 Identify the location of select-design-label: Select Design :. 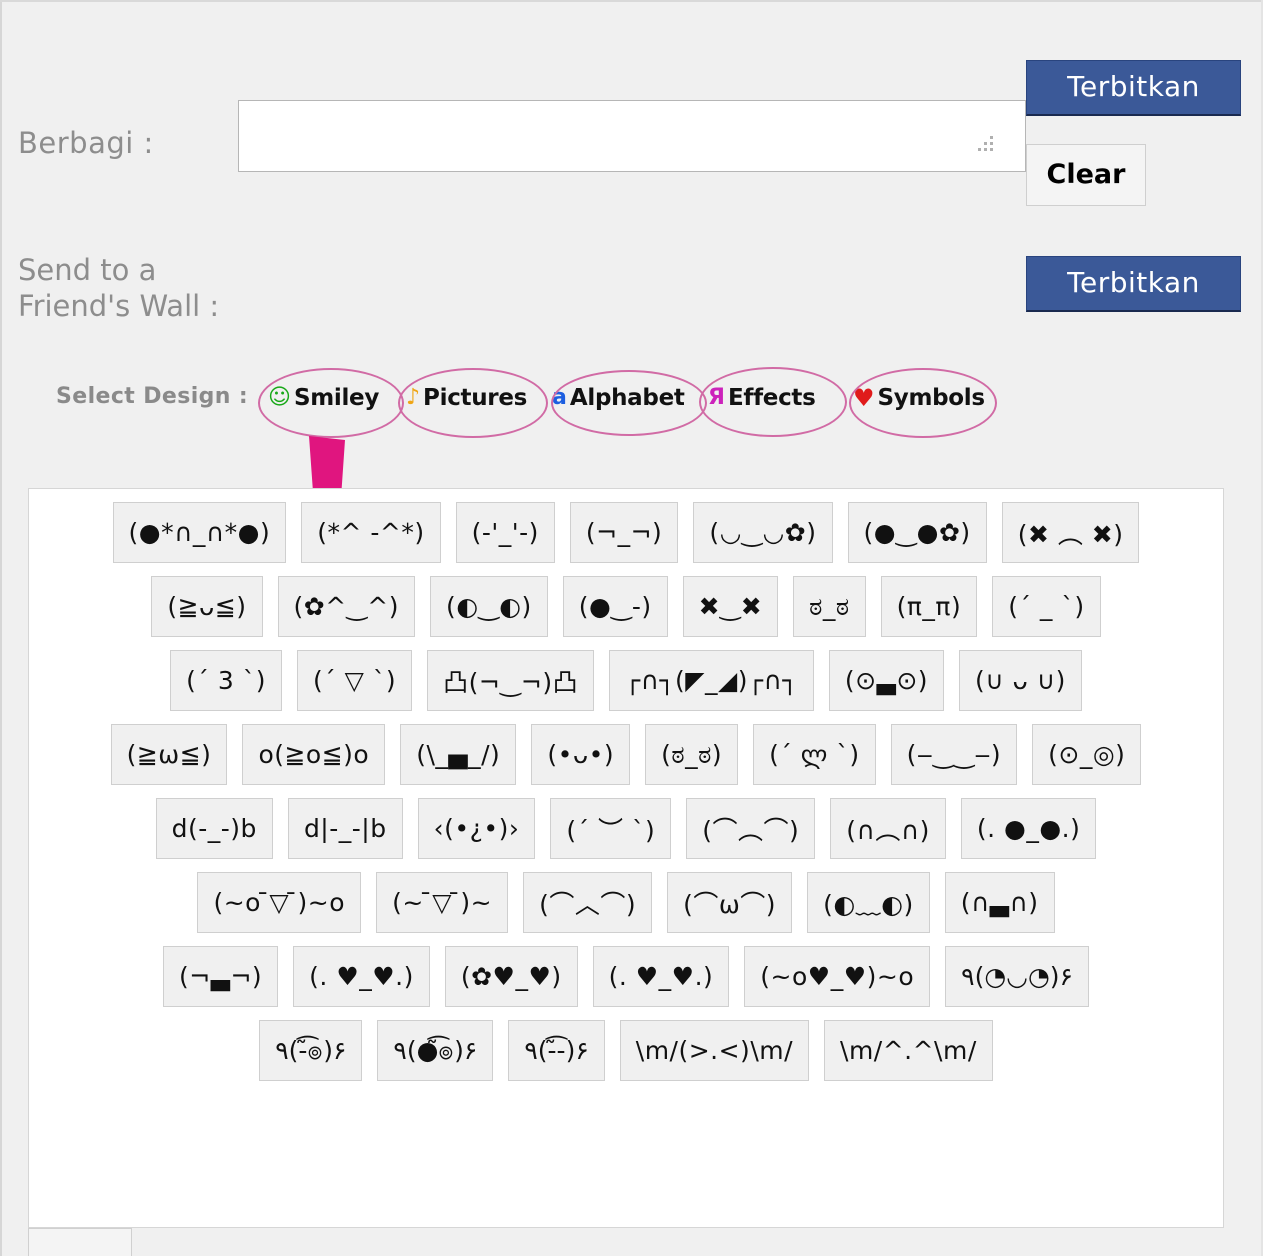
(152, 396).